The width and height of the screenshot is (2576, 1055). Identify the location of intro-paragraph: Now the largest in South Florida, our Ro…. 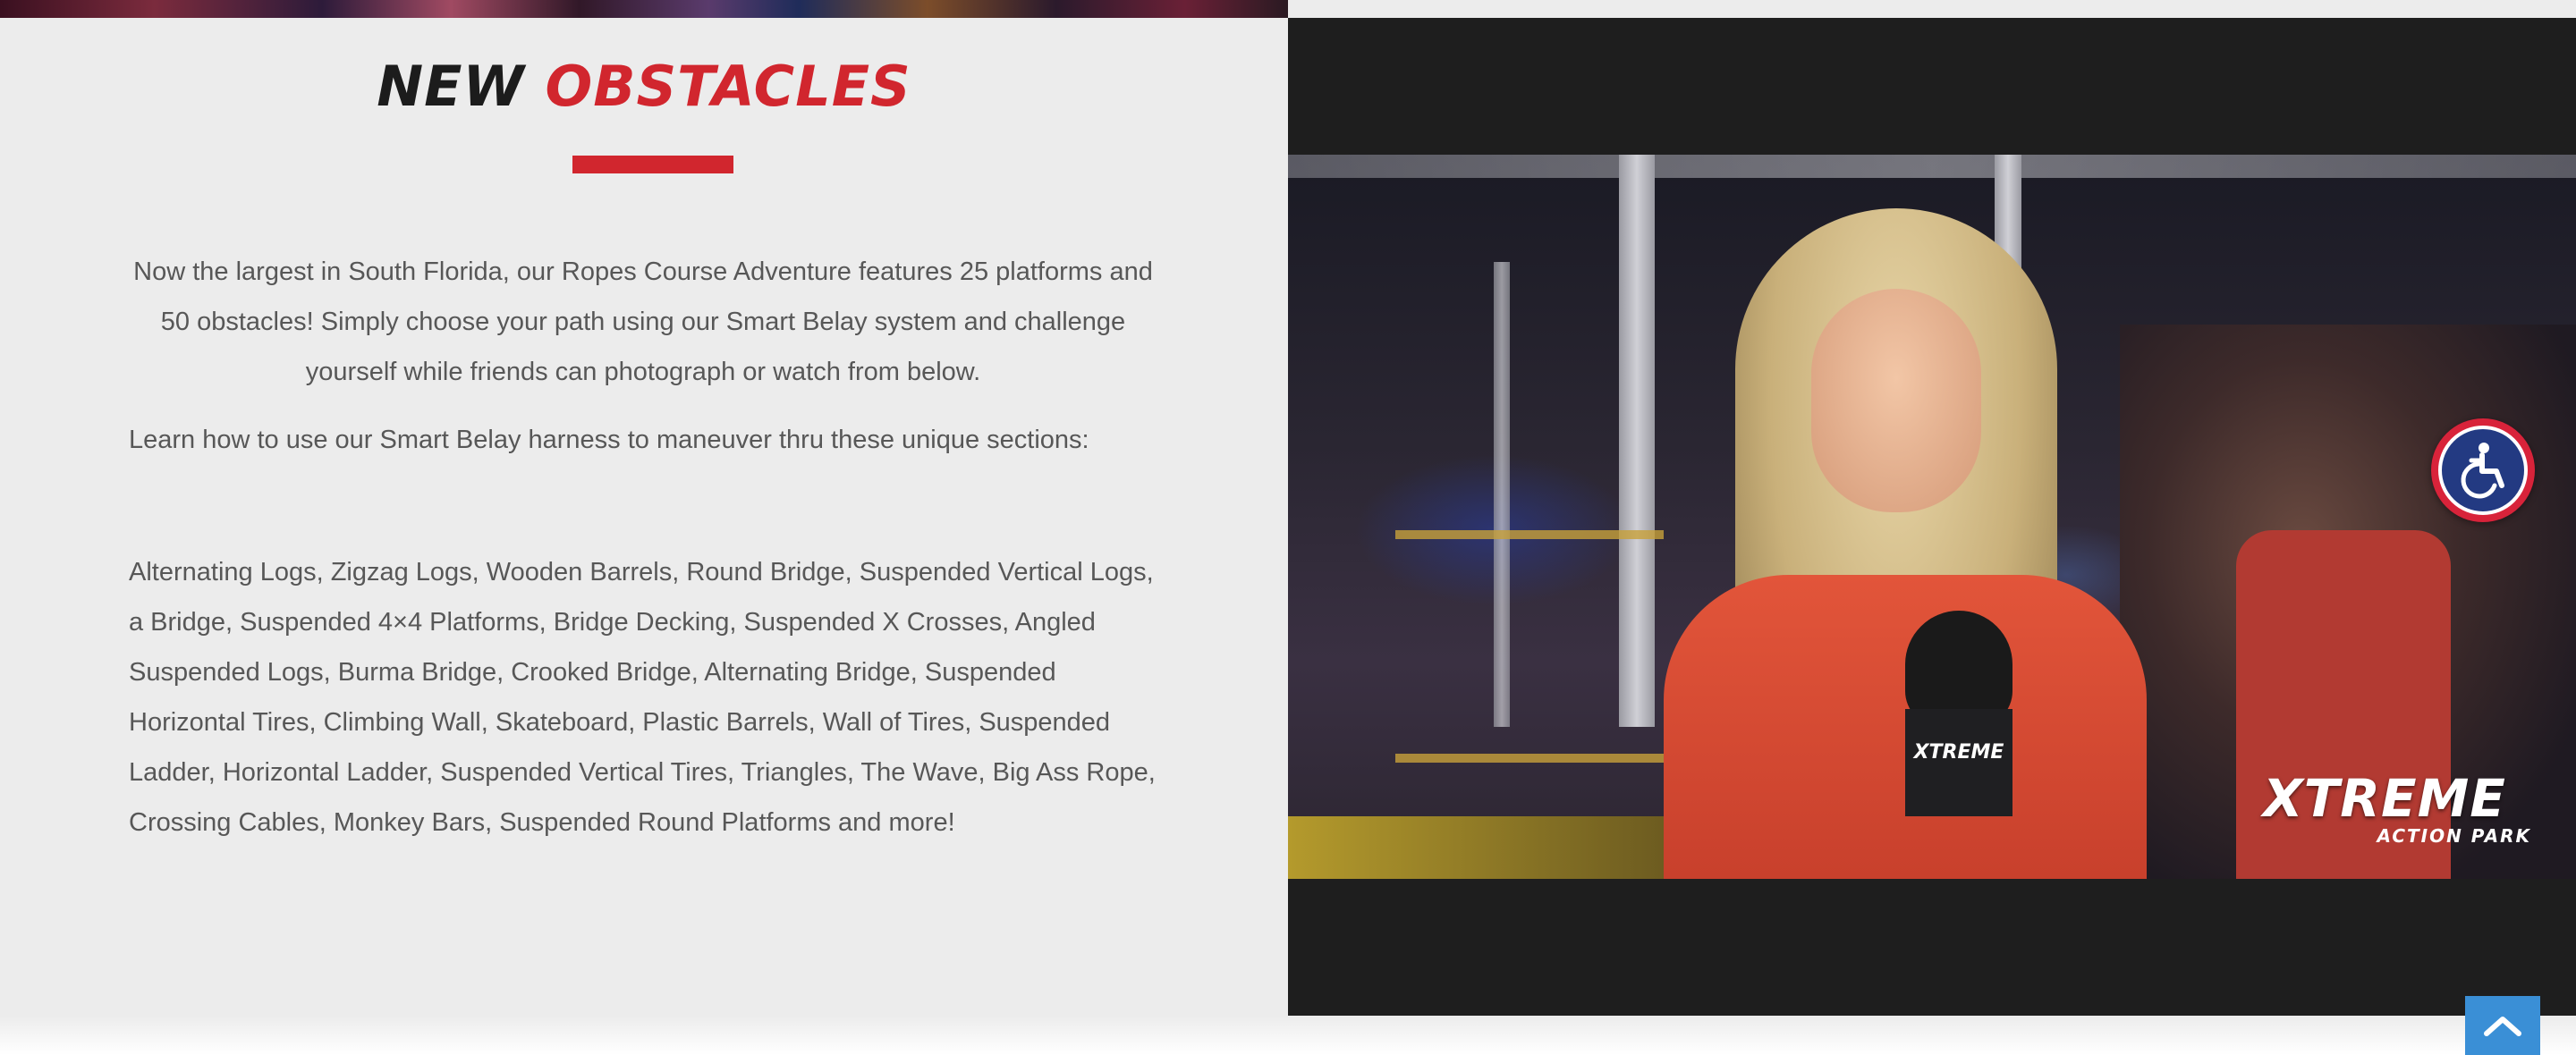
(643, 321).